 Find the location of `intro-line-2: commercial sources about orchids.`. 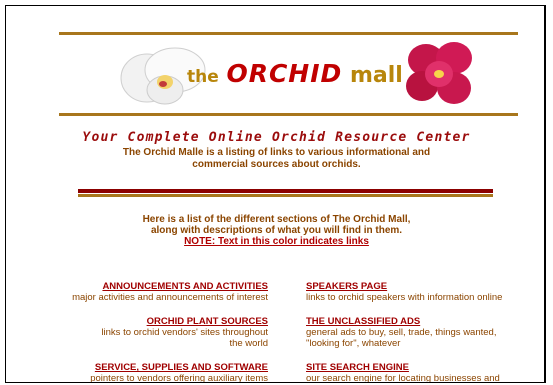

intro-line-2: commercial sources about orchids. is located at coordinates (276, 164).